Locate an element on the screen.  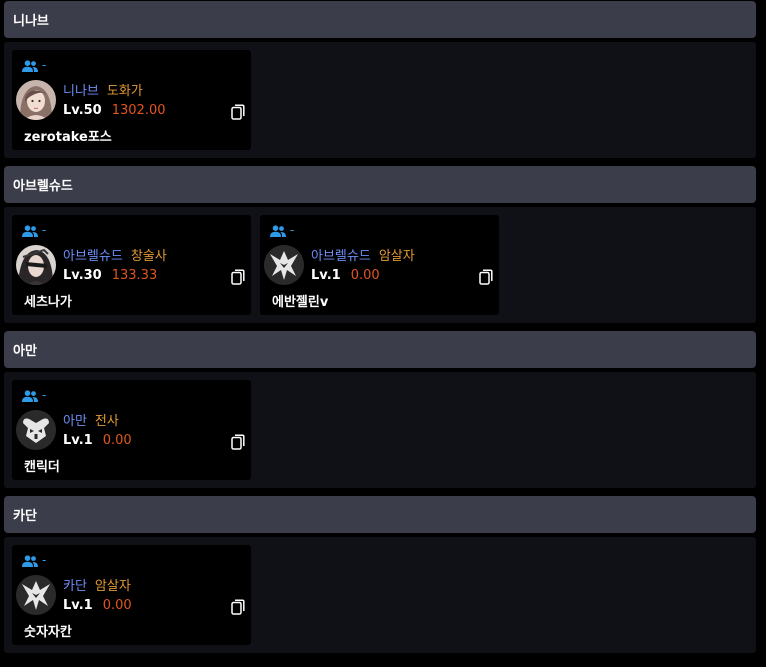
level-power-line: Lv.30 133.33 is located at coordinates (110, 275).